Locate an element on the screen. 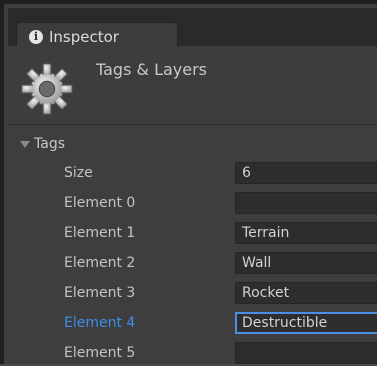 This screenshot has width=377, height=366. element-label-focused: Element 4 is located at coordinates (100, 323).